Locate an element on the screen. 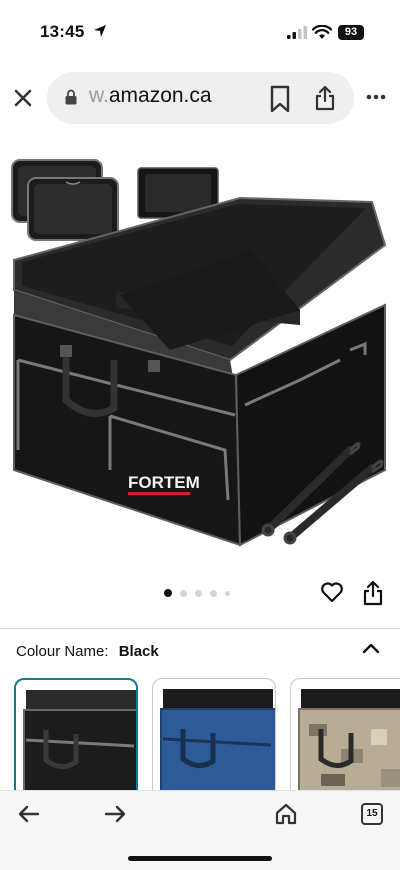 This screenshot has height=870, width=400. back-arrow-icon is located at coordinates (29, 814).